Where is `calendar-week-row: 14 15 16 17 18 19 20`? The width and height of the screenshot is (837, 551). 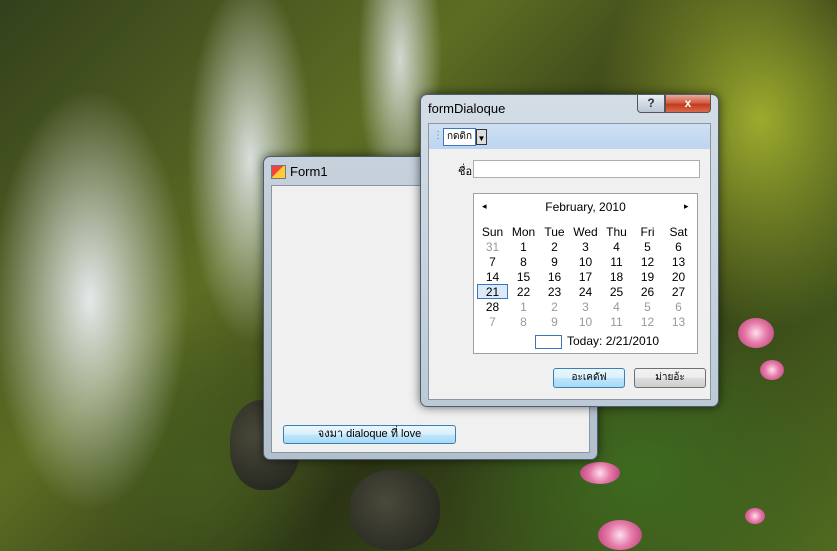 calendar-week-row: 14 15 16 17 18 19 20 is located at coordinates (585, 276).